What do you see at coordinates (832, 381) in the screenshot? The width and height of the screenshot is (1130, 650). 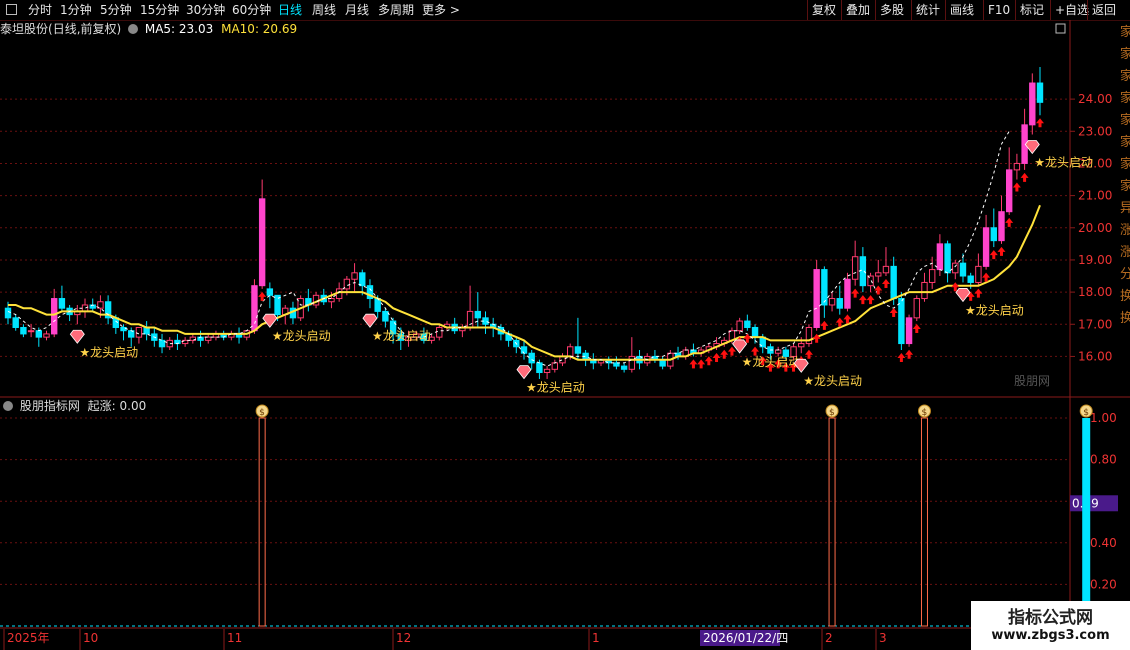 I see `signal-label-5: ★龙头启动` at bounding box center [832, 381].